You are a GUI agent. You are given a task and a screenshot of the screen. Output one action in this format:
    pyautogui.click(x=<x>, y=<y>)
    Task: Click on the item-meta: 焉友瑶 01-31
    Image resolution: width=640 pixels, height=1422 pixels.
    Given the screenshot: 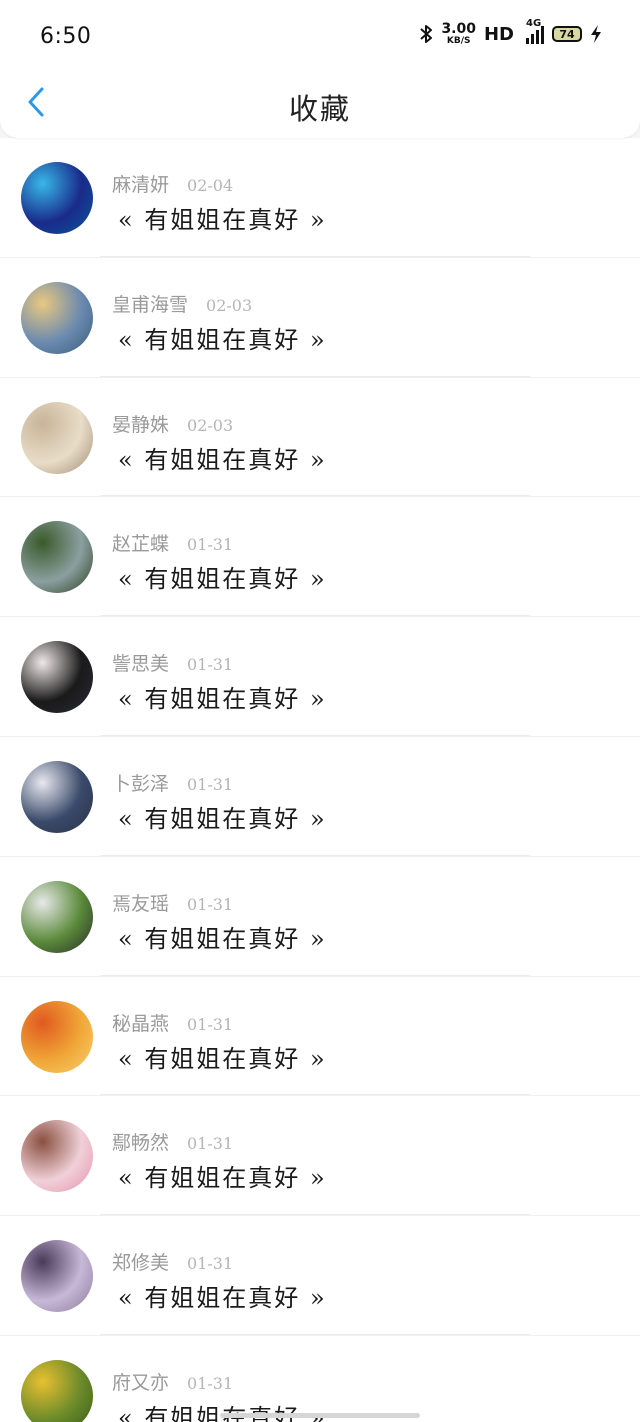 What is the action you would take?
    pyautogui.click(x=172, y=902)
    